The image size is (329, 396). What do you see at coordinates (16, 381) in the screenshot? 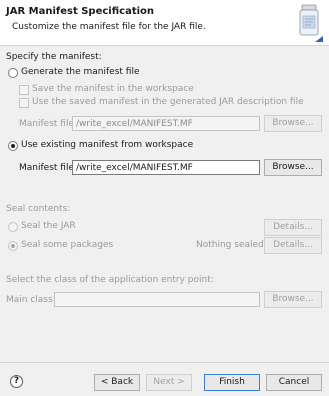
I see `help-icon: ?` at bounding box center [16, 381].